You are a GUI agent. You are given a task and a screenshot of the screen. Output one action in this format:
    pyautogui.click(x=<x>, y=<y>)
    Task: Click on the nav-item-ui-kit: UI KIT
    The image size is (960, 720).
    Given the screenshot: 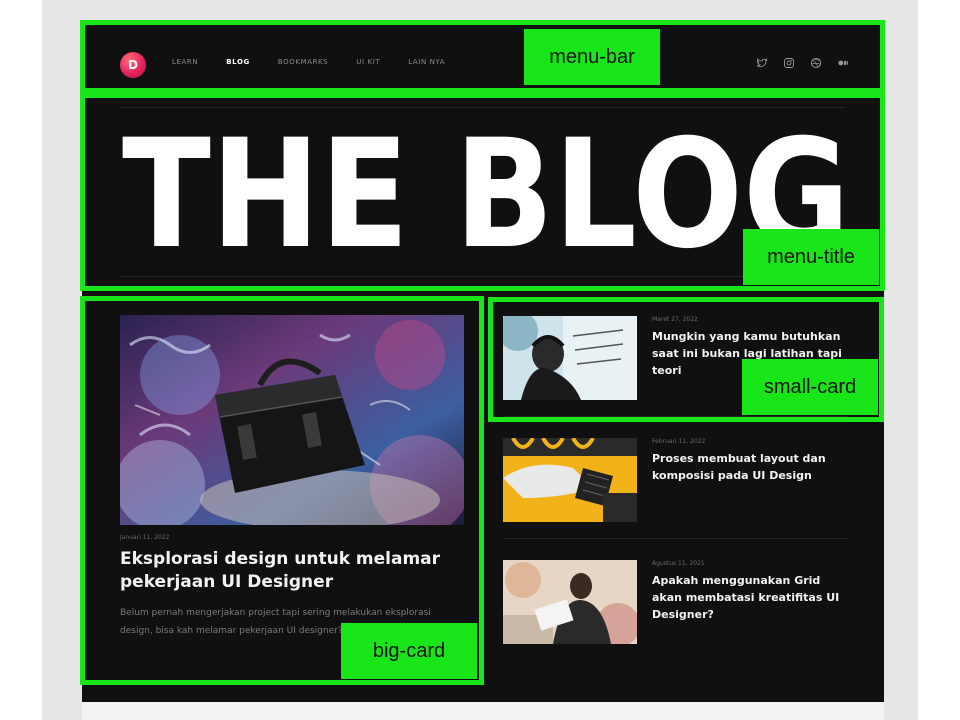 What is the action you would take?
    pyautogui.click(x=368, y=62)
    